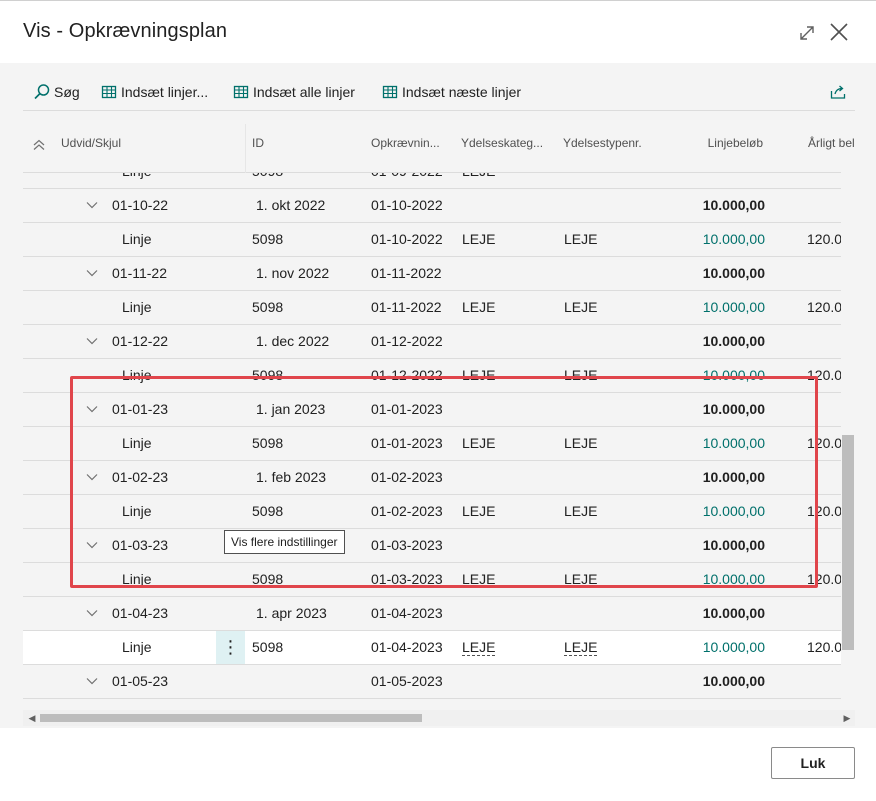 Image resolution: width=876 pixels, height=801 pixels. I want to click on group-row: 01-03-231. mar 202301-03-202310.000,00, so click(439, 546).